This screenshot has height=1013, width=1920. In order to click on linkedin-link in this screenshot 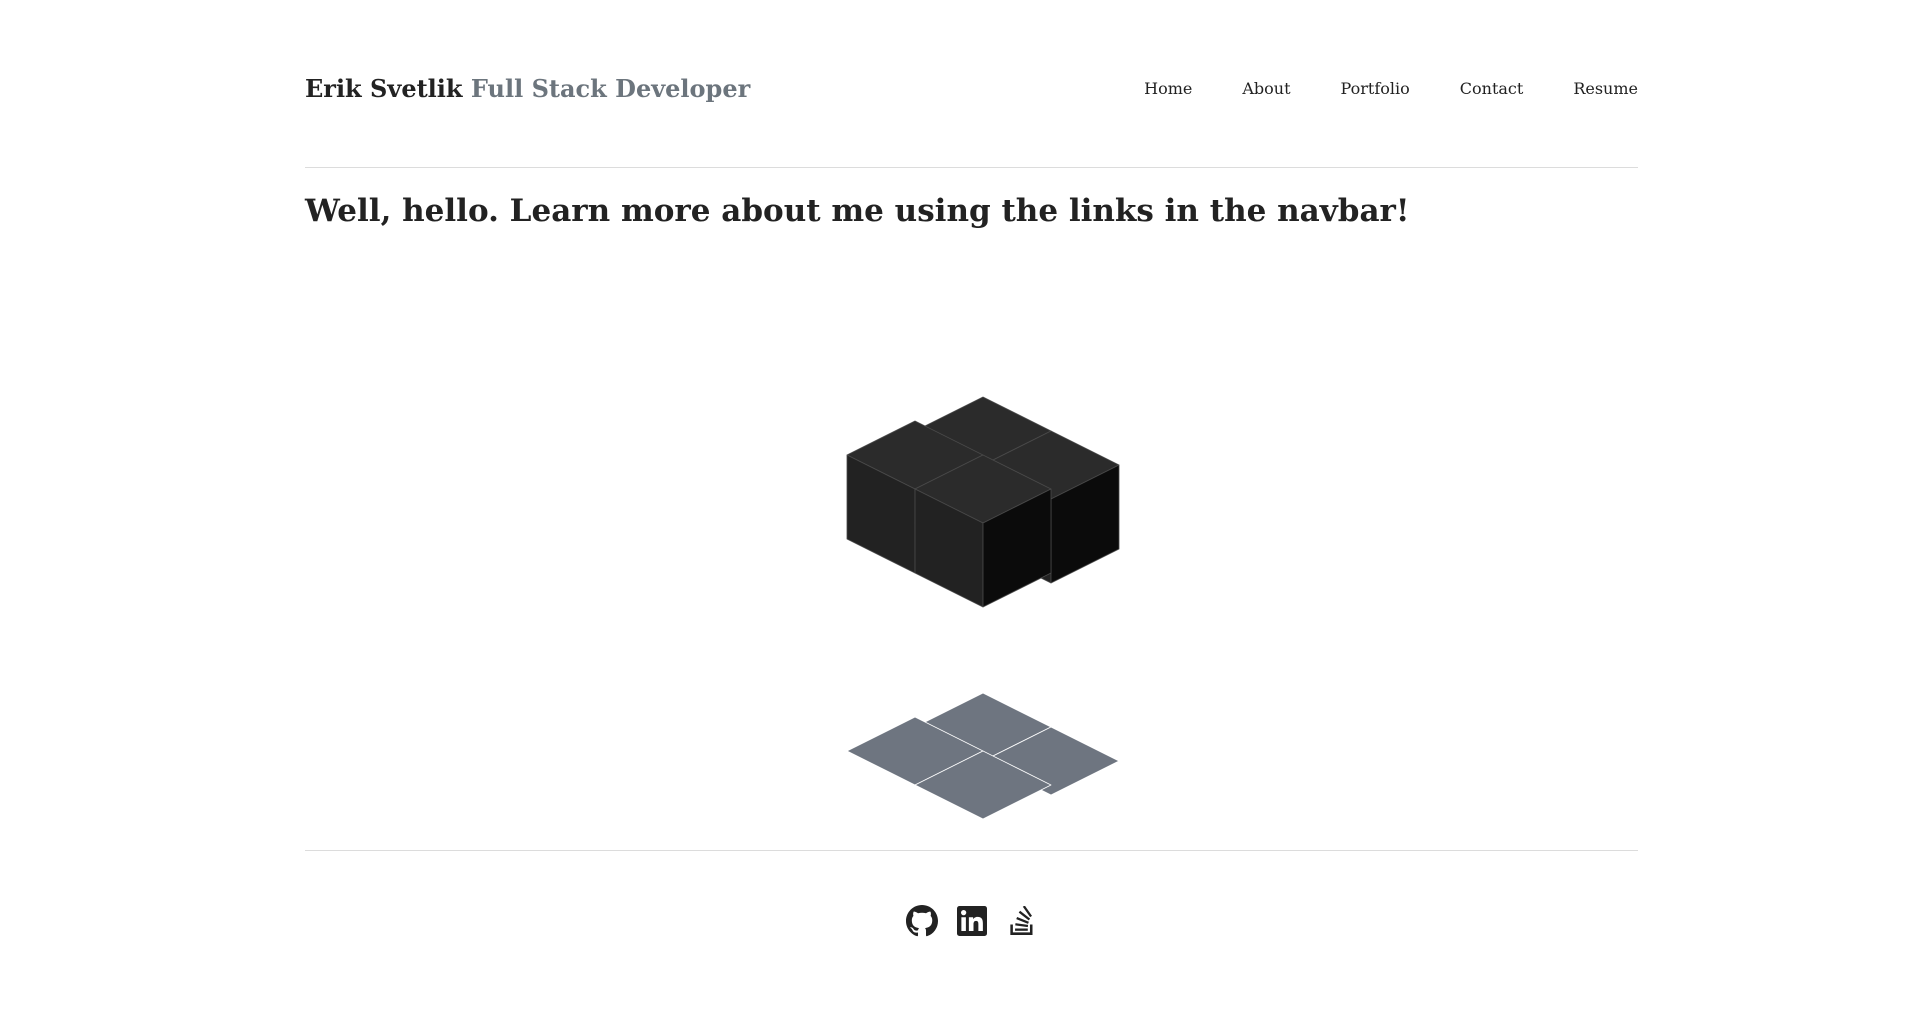, I will do `click(972, 921)`.